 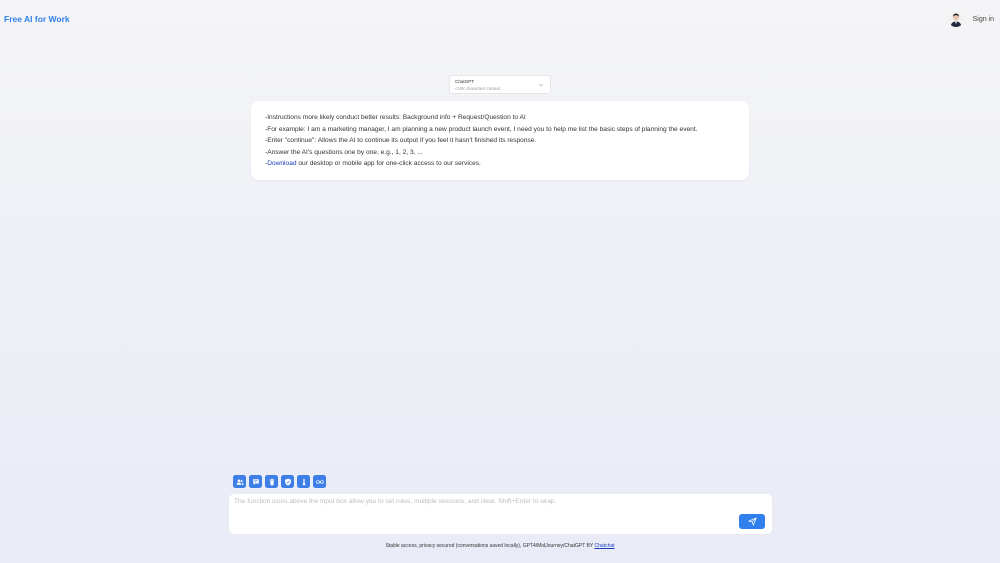 I want to click on model-context-note: <10K characters context, so click(x=478, y=88).